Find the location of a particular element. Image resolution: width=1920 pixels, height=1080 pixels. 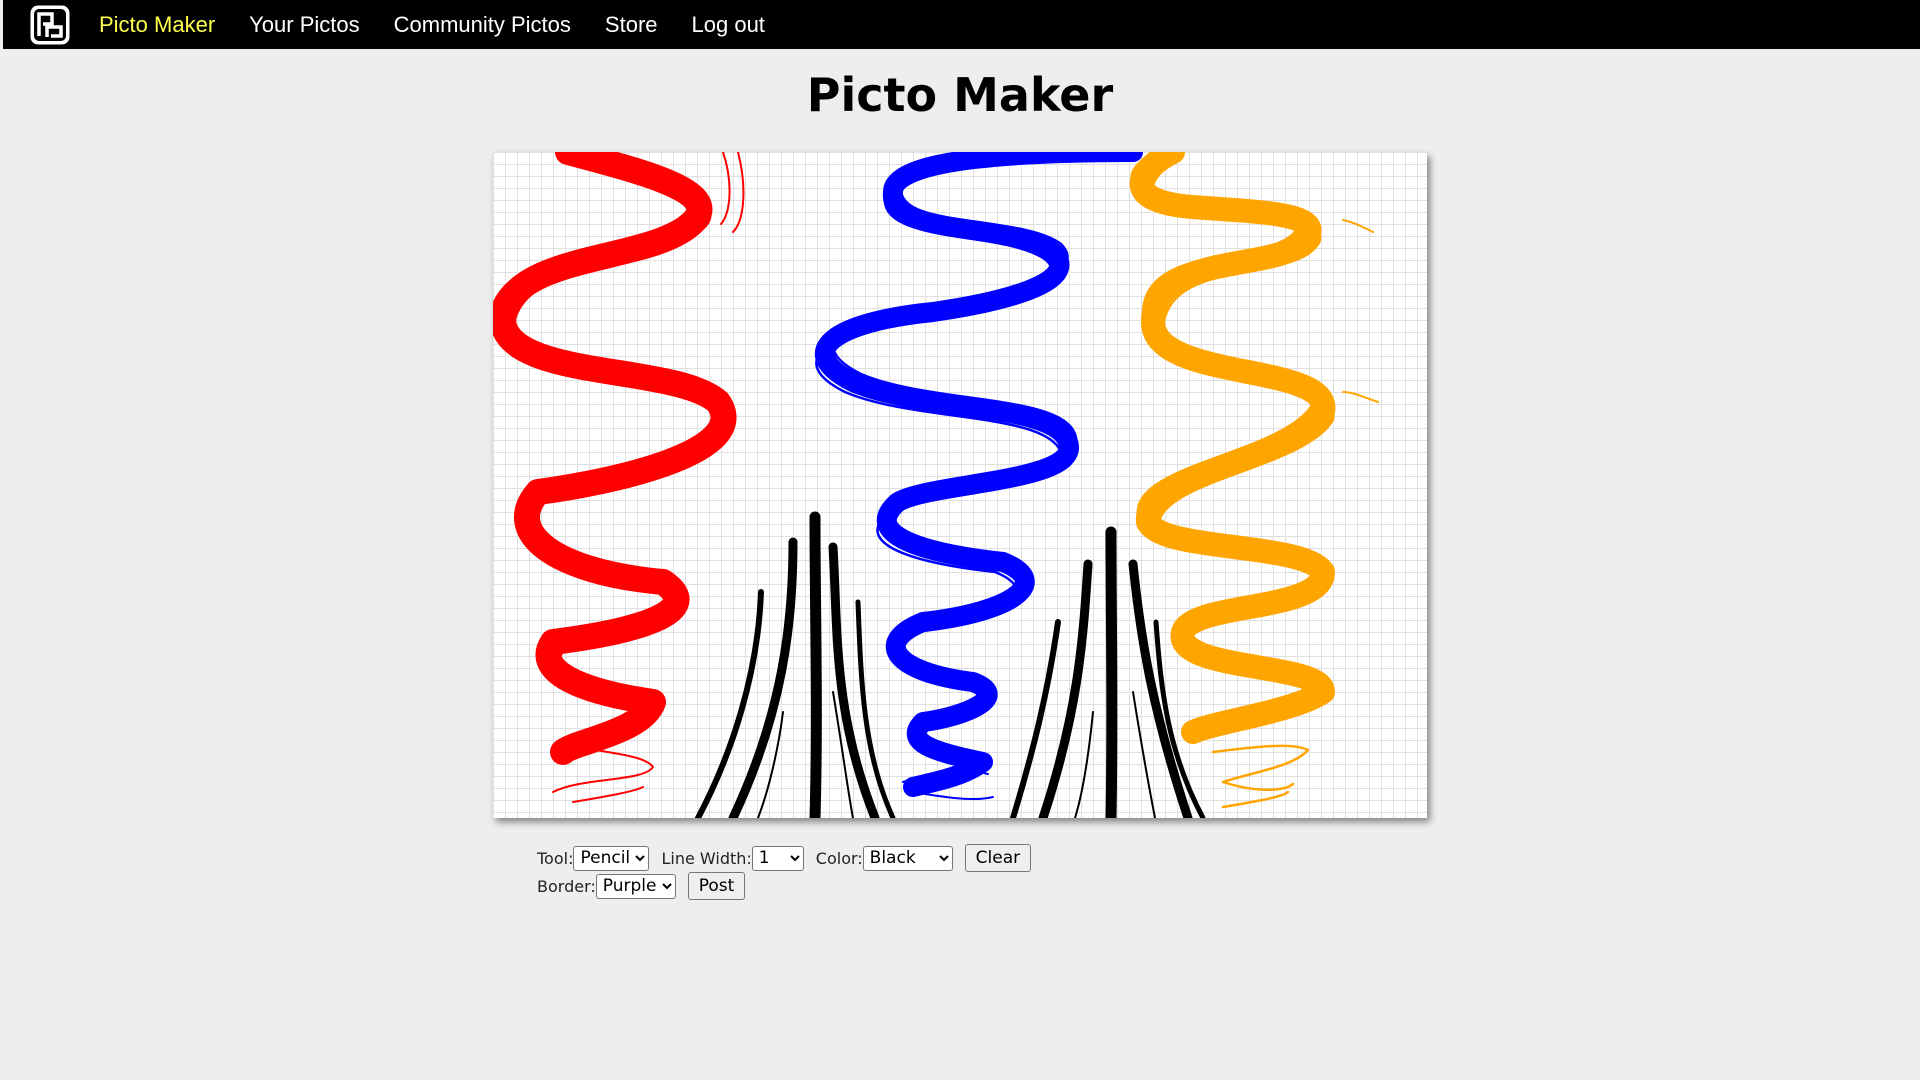

nav-store: Store is located at coordinates (631, 25).